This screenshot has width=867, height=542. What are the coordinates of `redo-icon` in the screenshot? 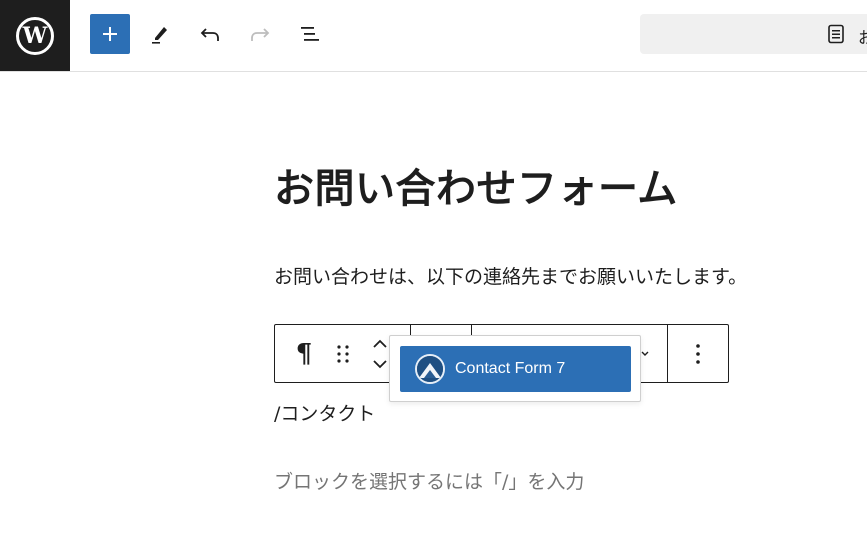 It's located at (260, 34).